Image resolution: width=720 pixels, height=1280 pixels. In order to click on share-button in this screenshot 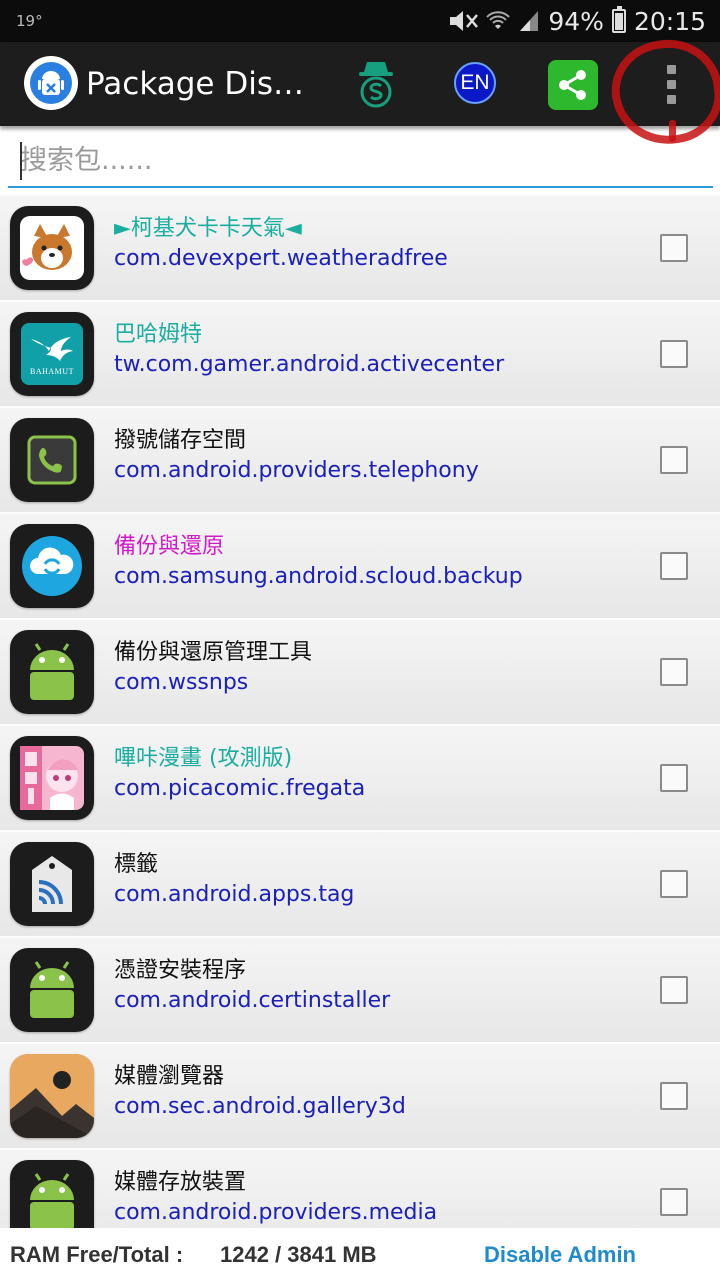, I will do `click(573, 85)`.